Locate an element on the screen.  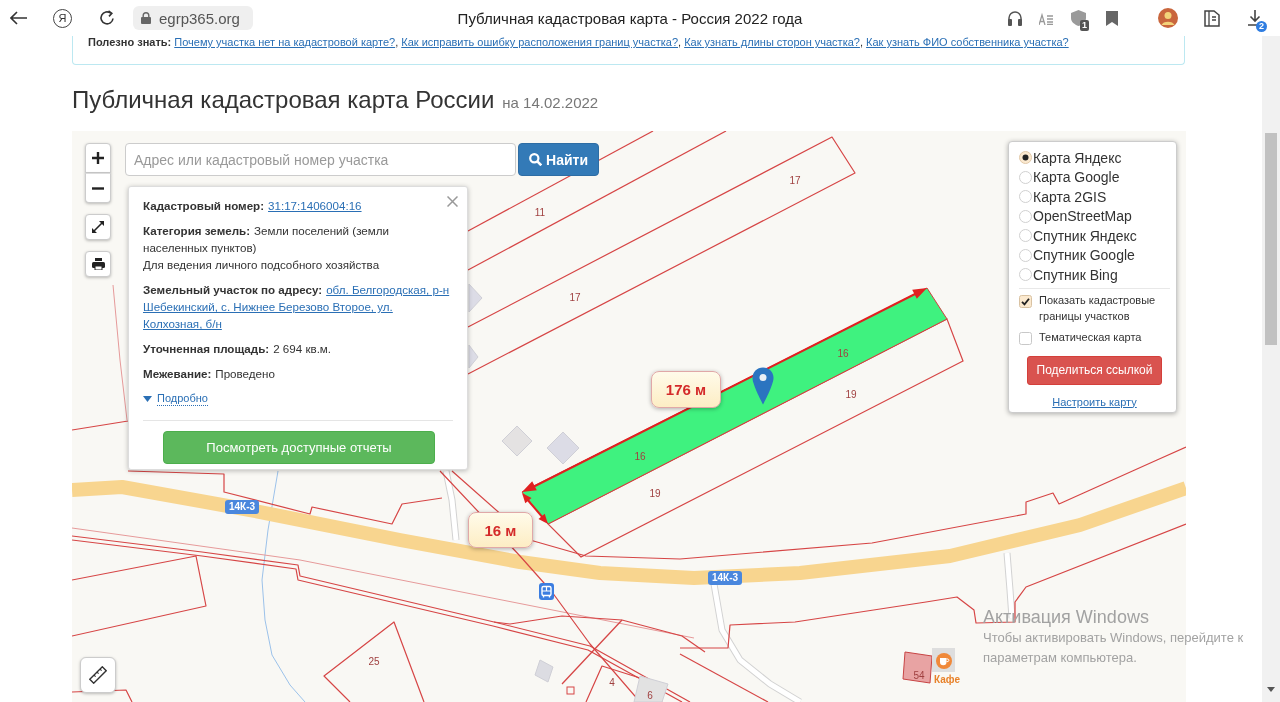
help-link: Как исправить ошибку расположения границ участка? is located at coordinates (539, 42).